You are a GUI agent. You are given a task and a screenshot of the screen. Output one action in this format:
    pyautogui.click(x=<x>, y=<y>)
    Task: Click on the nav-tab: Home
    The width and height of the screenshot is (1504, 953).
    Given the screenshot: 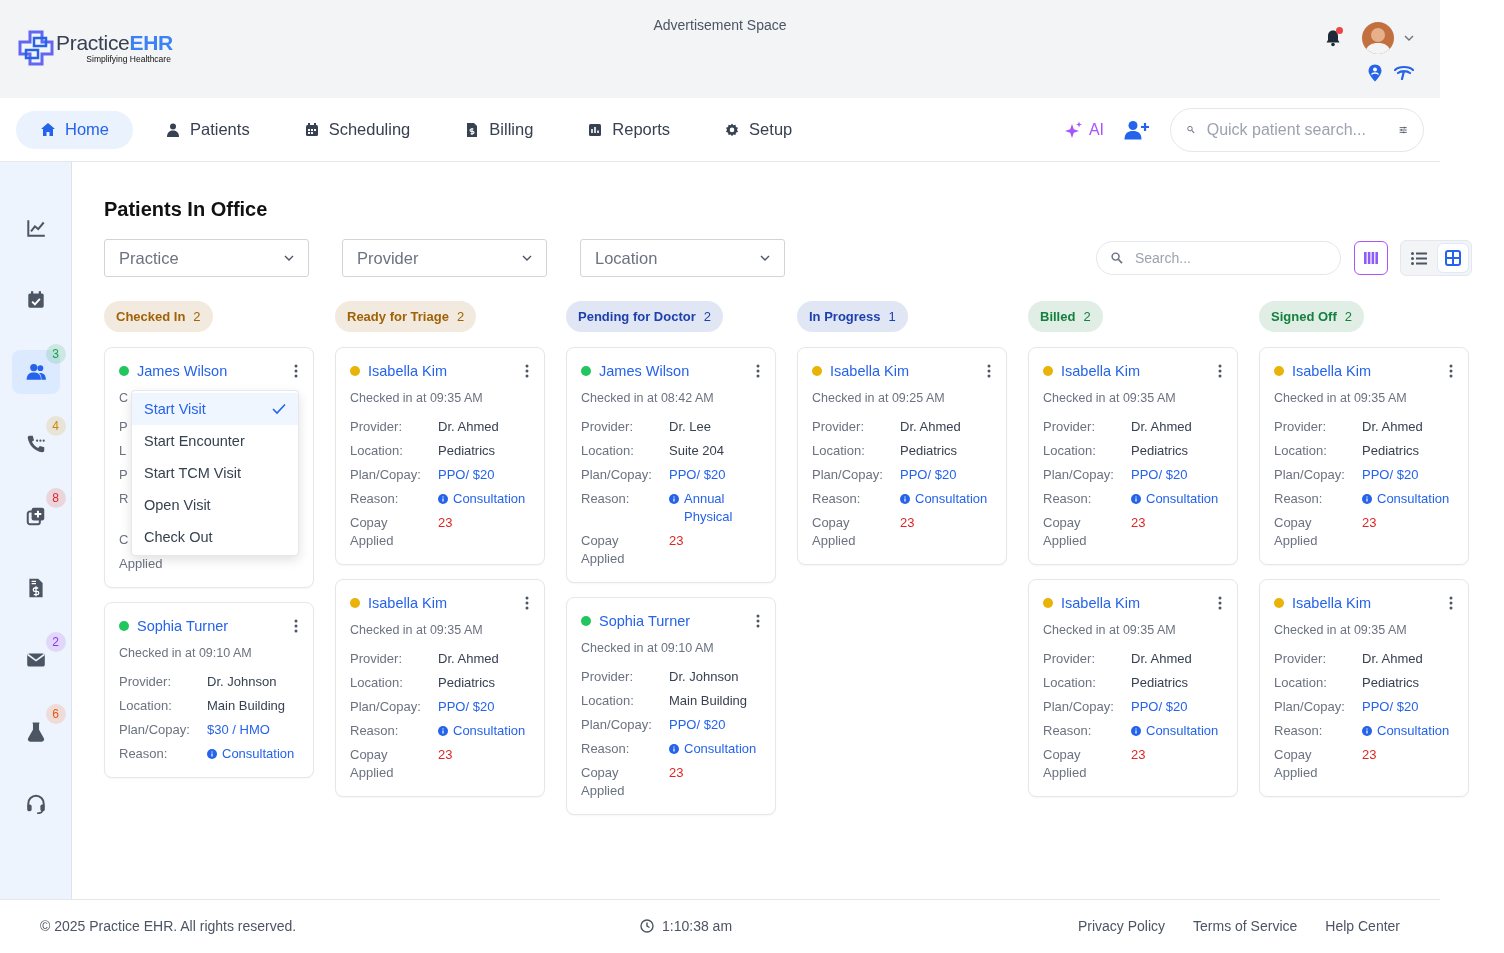 What is the action you would take?
    pyautogui.click(x=74, y=129)
    